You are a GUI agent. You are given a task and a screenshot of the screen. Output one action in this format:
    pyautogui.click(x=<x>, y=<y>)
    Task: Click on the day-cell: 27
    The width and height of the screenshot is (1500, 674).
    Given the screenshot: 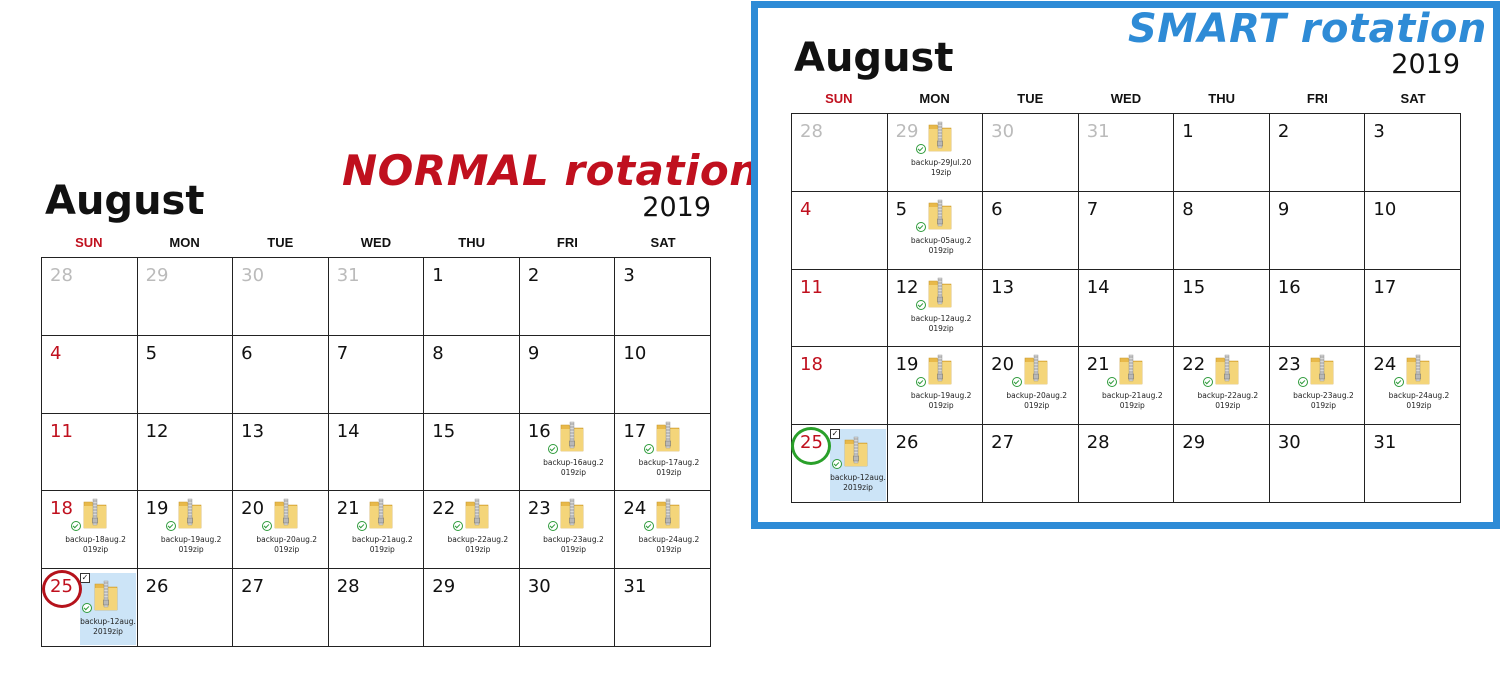 What is the action you would take?
    pyautogui.click(x=281, y=608)
    